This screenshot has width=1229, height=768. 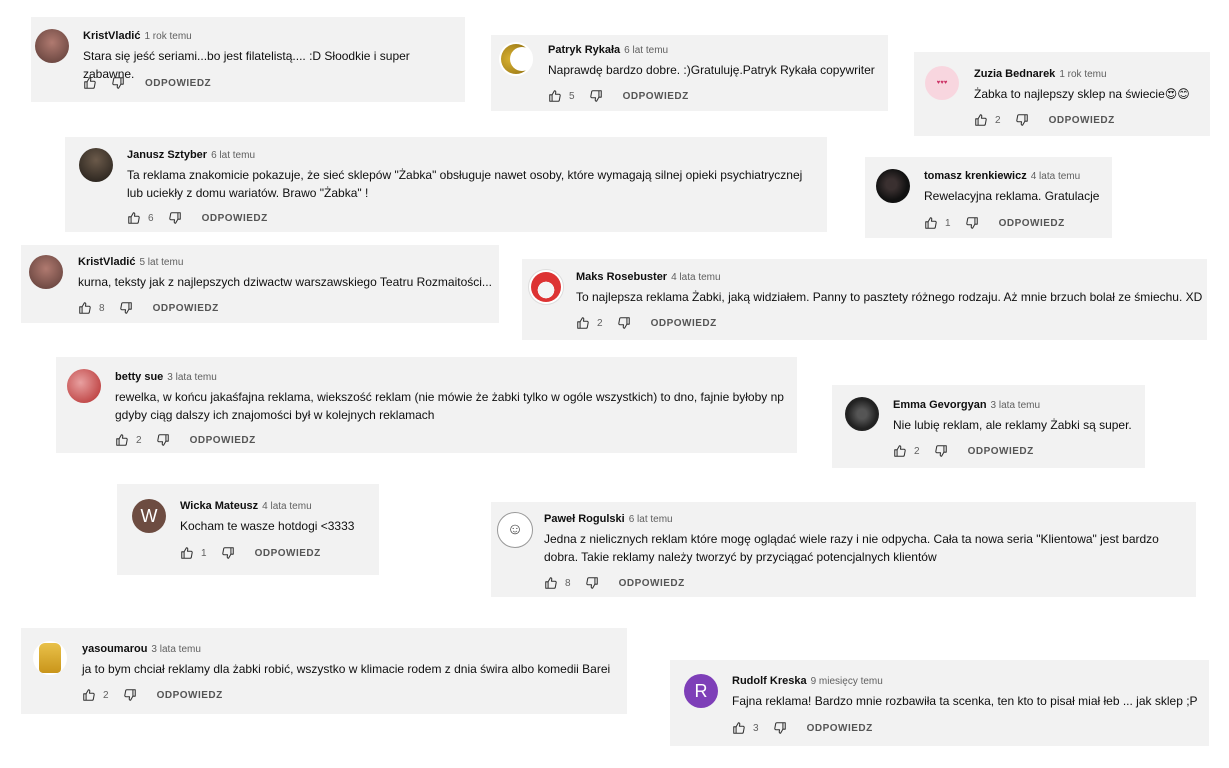 I want to click on comment-author: betty sue 3 lata temu, so click(x=166, y=377).